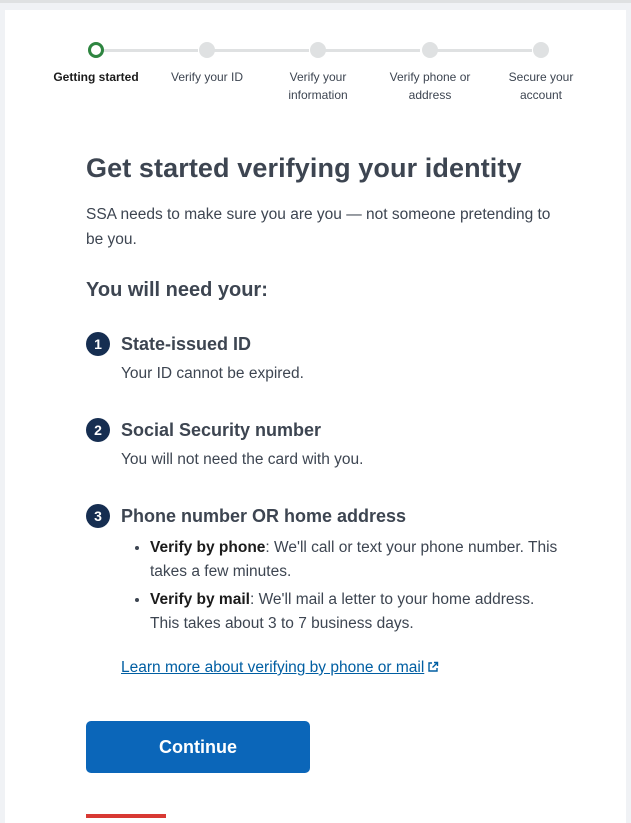  Describe the element at coordinates (126, 816) in the screenshot. I see `accent-bar` at that location.